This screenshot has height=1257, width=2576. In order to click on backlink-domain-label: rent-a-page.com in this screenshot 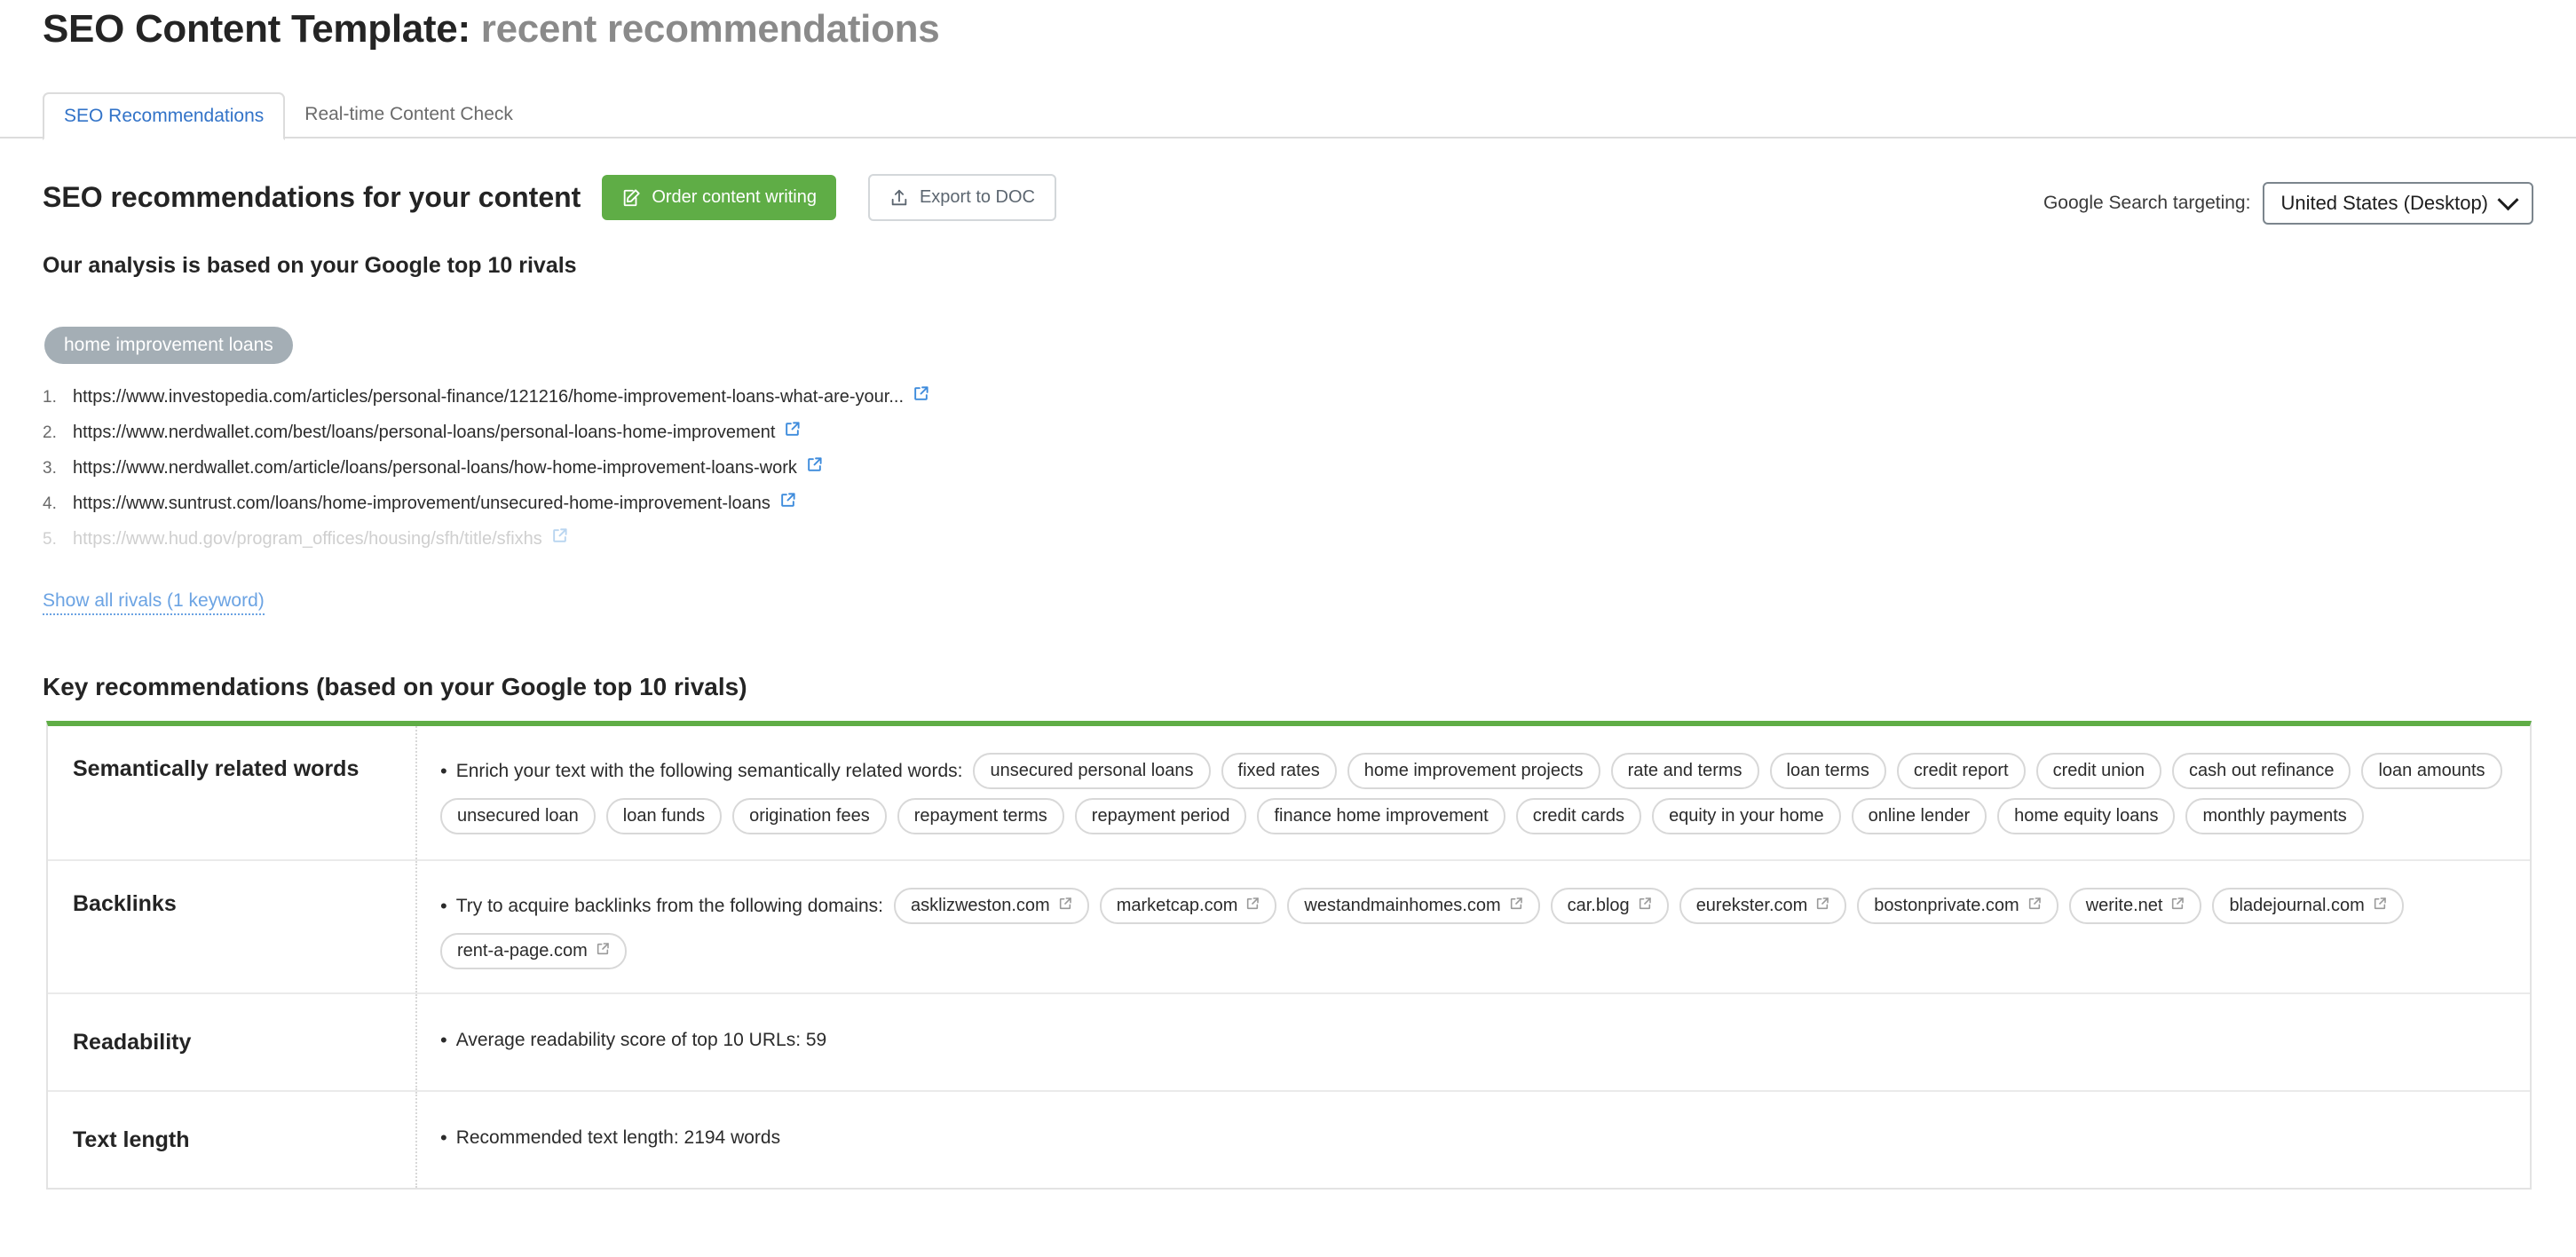, I will do `click(522, 951)`.